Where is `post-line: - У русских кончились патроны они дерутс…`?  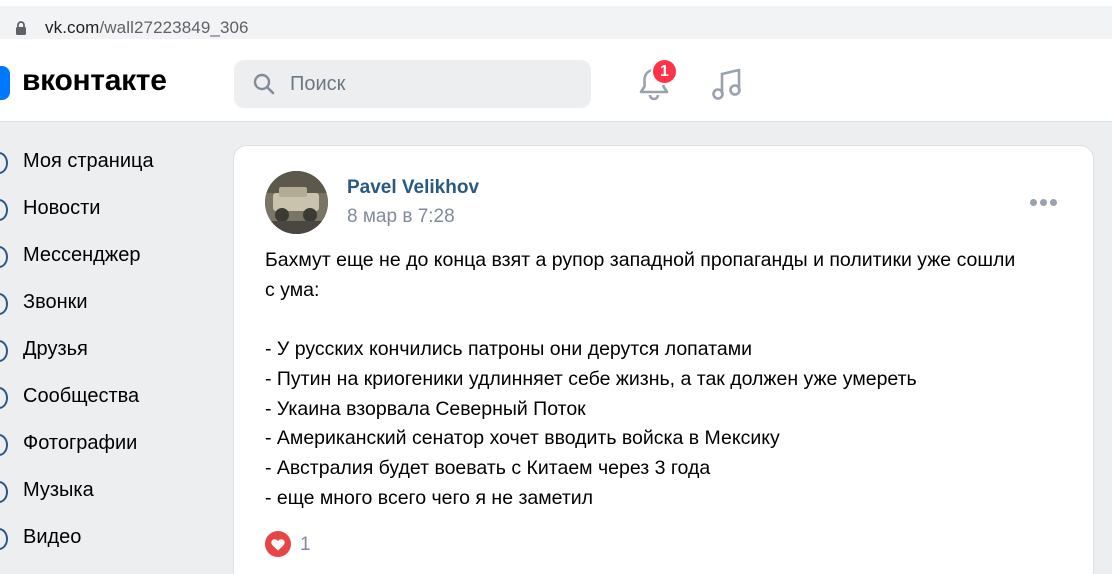 post-line: - У русских кончились патроны они дерутс… is located at coordinates (509, 349).